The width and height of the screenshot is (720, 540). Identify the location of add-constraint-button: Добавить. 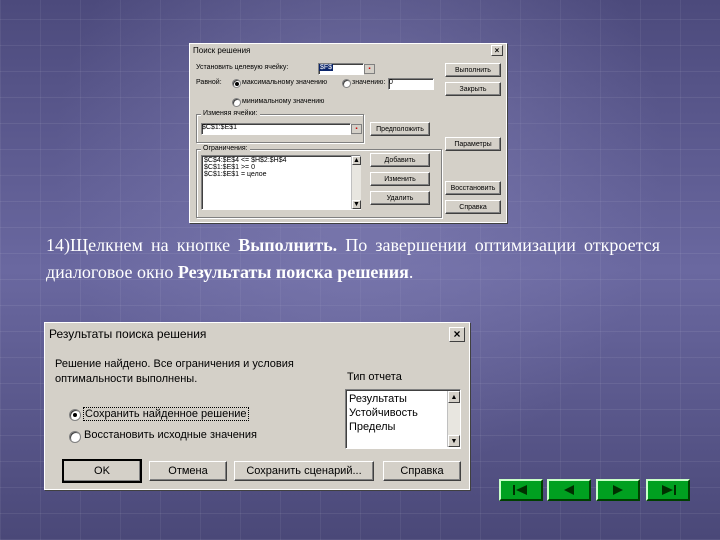
(400, 160).